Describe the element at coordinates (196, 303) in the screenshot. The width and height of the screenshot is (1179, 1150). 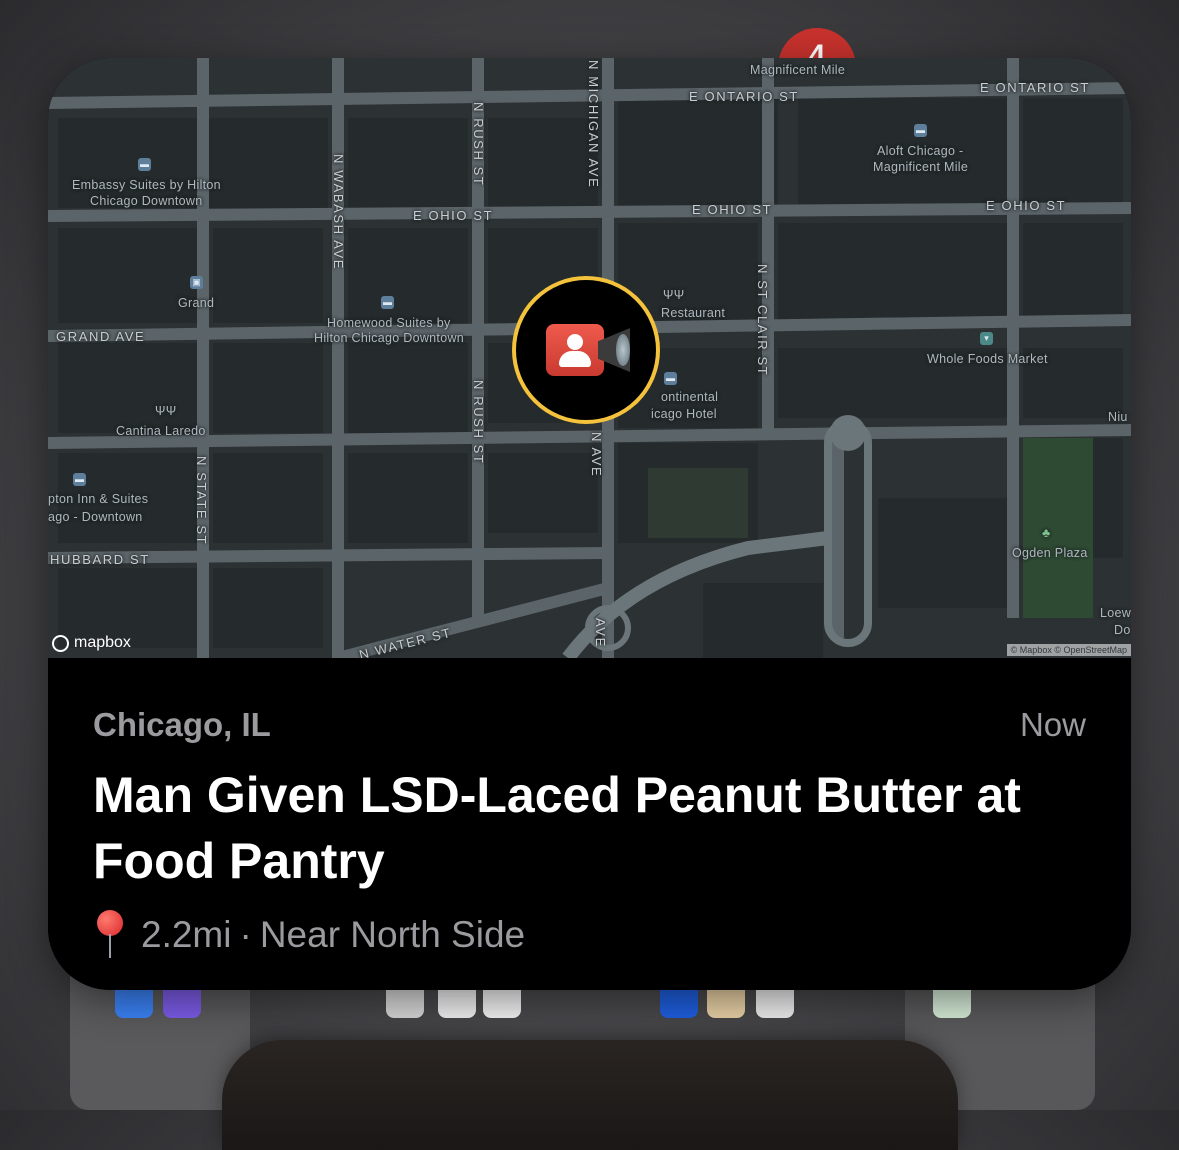
I see `poi-grand: Grand` at that location.